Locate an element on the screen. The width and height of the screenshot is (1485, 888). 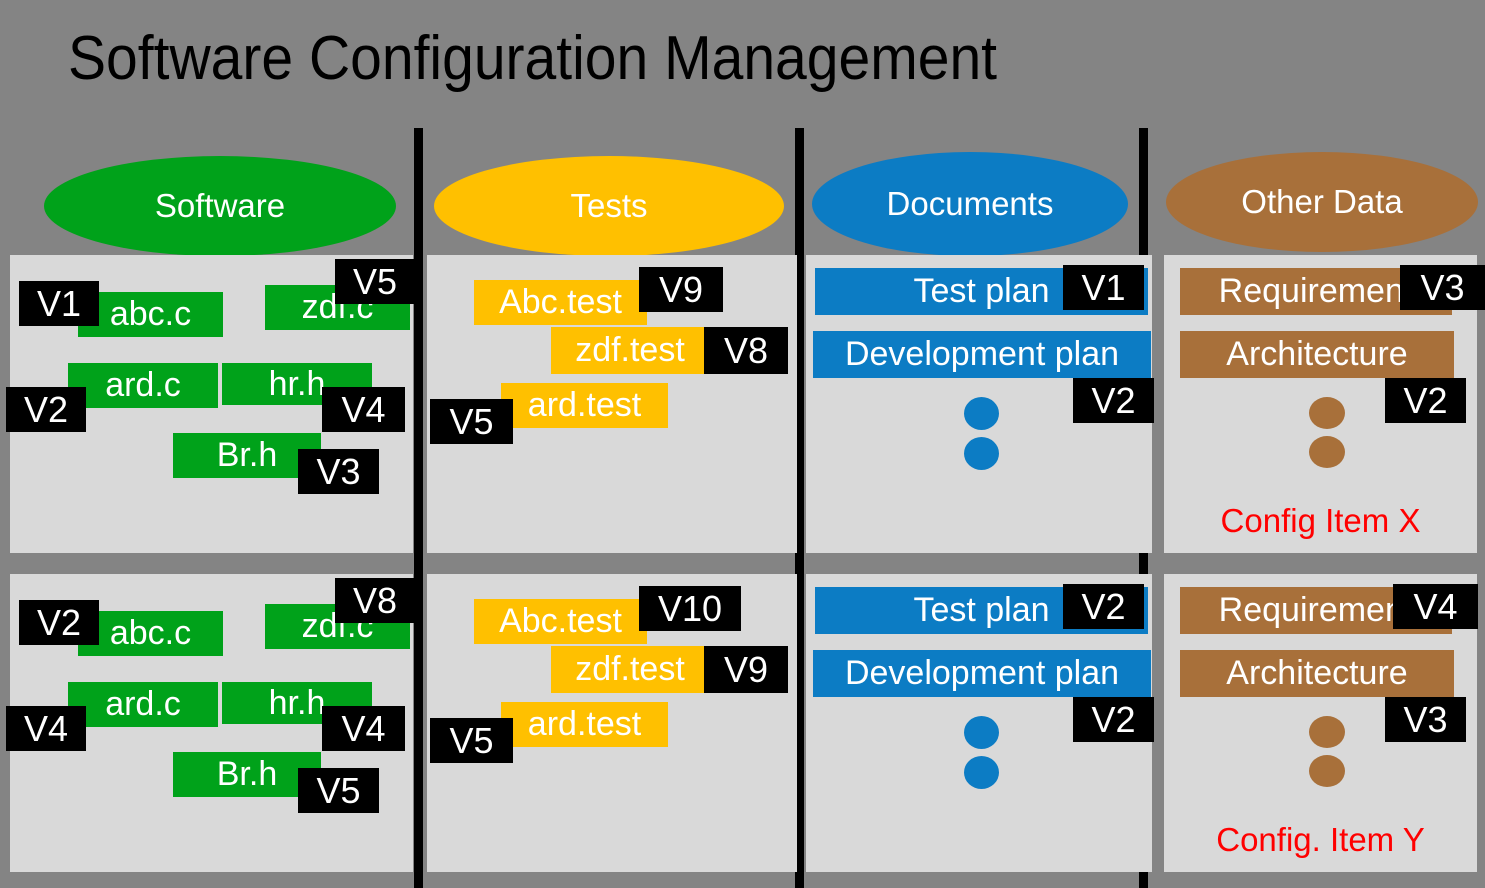
category-ellipse-software: Software is located at coordinates (220, 206).